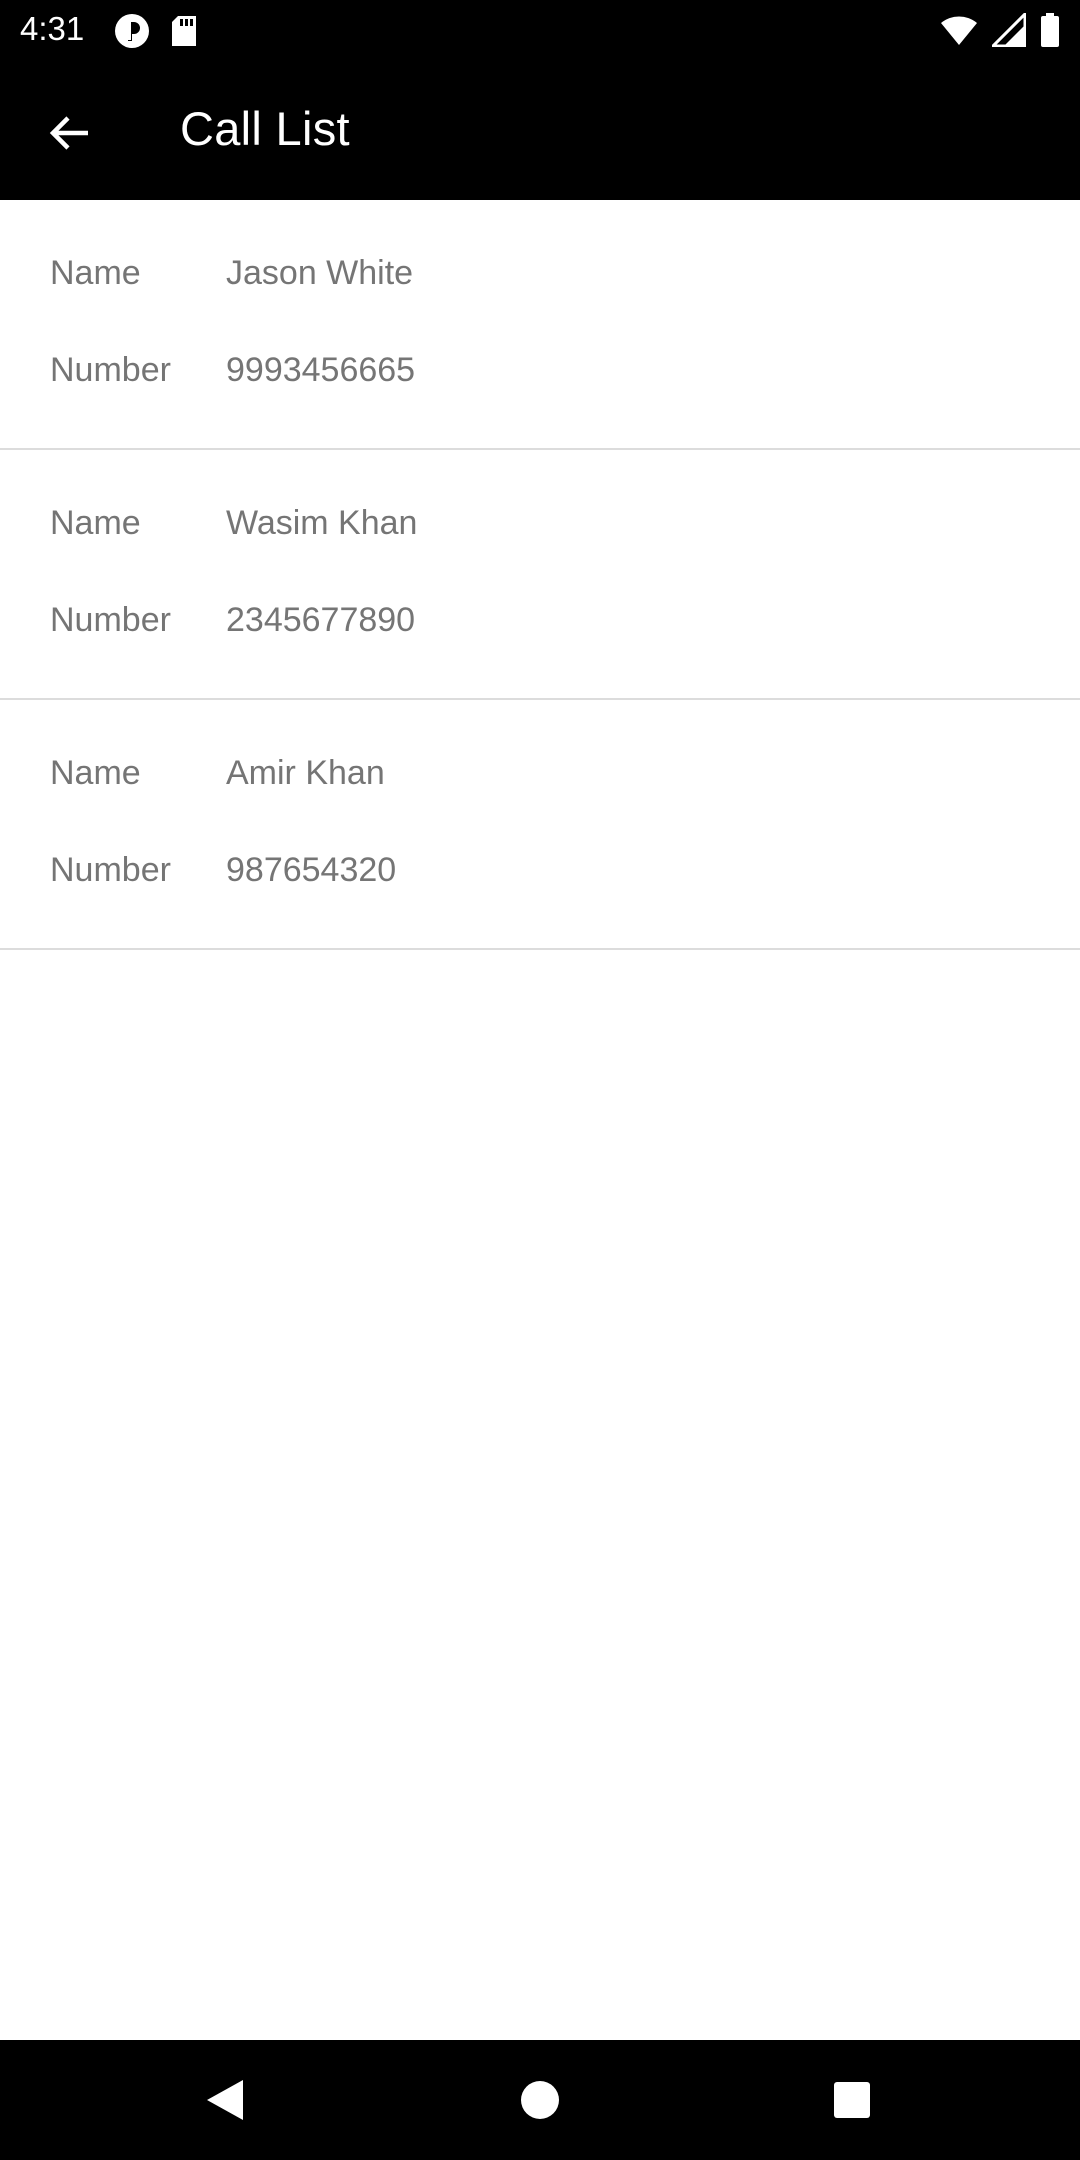 This screenshot has width=1080, height=2160. What do you see at coordinates (321, 620) in the screenshot?
I see `contact-number: 2345677890` at bounding box center [321, 620].